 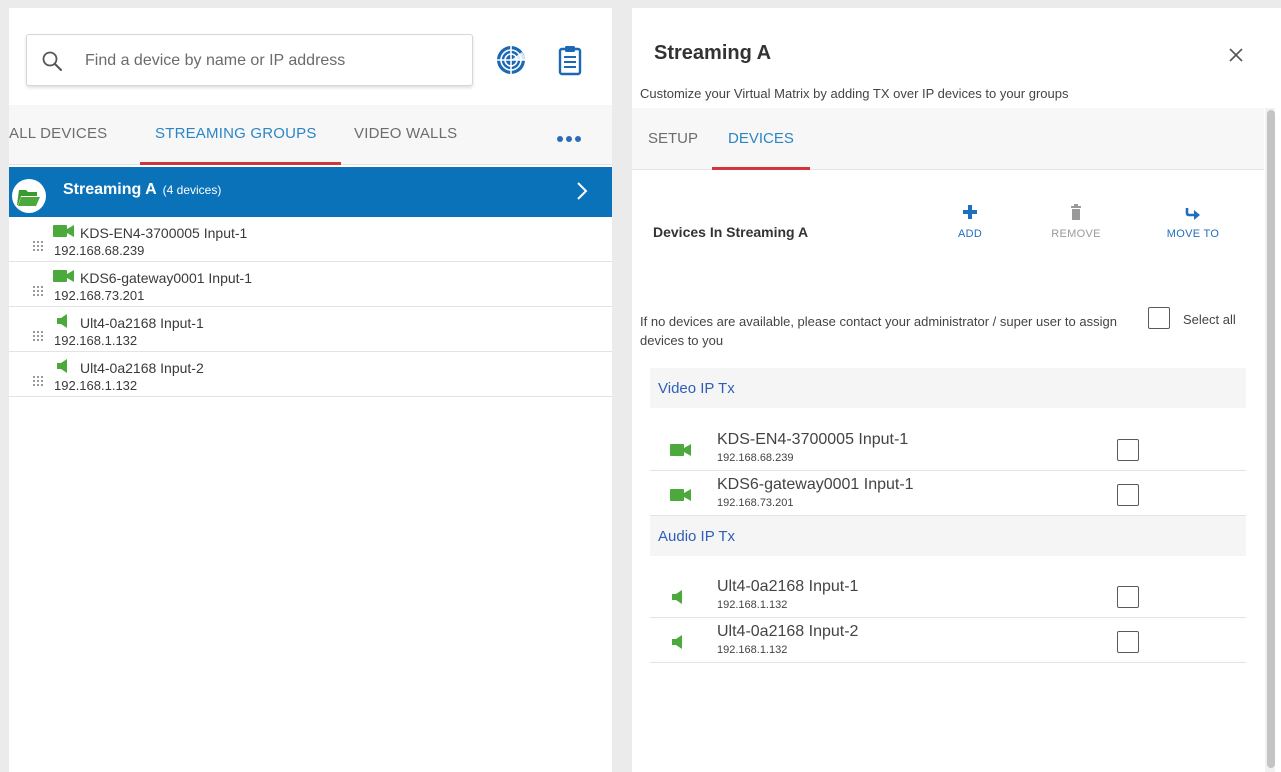 What do you see at coordinates (582, 191) in the screenshot?
I see `chevron-right-icon` at bounding box center [582, 191].